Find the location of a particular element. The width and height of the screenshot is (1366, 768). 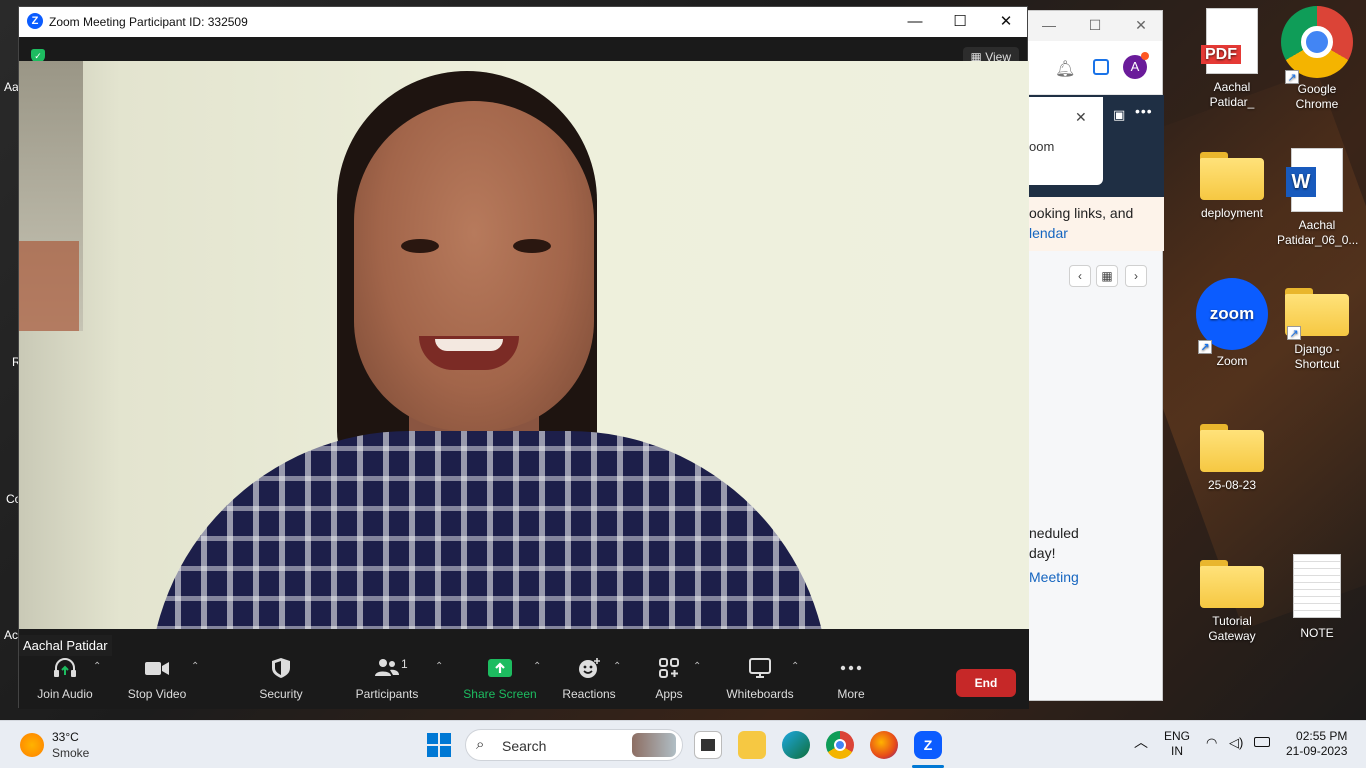

stop-video-label: Stop Video is located at coordinates (157, 694).